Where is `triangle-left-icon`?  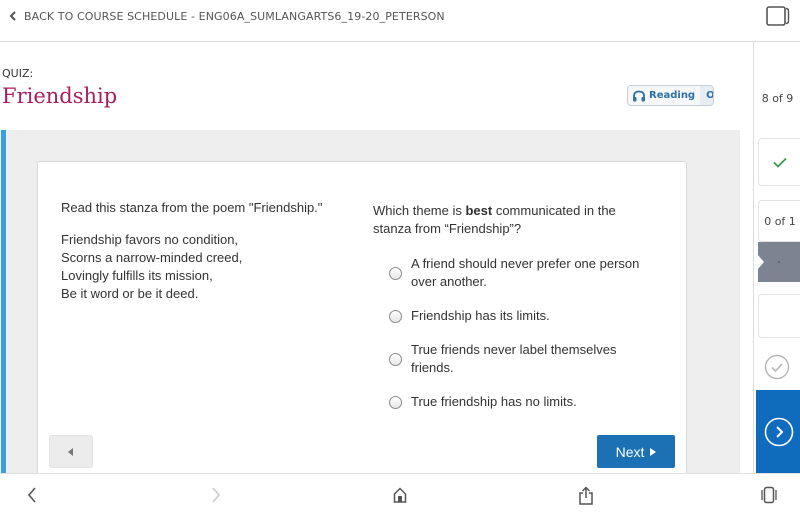 triangle-left-icon is located at coordinates (70, 451).